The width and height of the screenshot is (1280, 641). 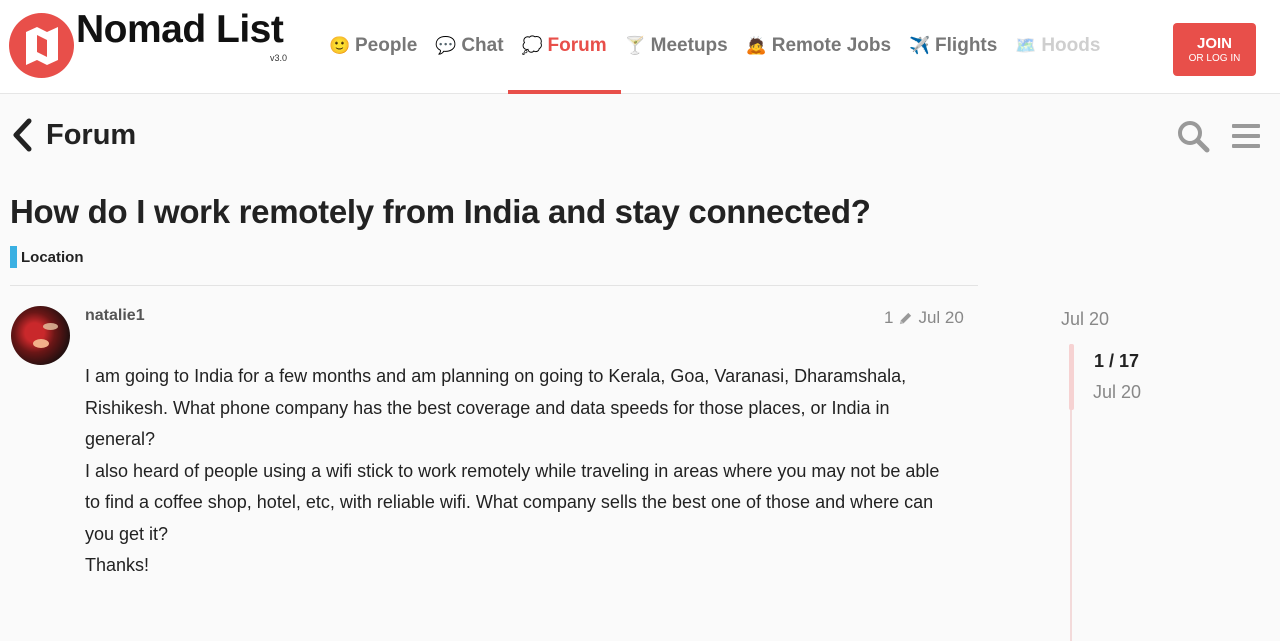 What do you see at coordinates (1117, 361) in the screenshot?
I see `timeline-position: 1 / 17` at bounding box center [1117, 361].